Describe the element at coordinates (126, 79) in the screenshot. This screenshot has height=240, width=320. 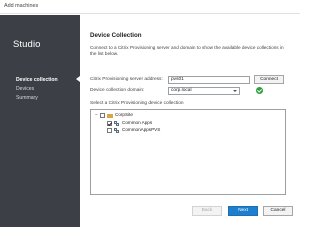
I see `server-address-label: Citrix Provisioning server address:` at that location.